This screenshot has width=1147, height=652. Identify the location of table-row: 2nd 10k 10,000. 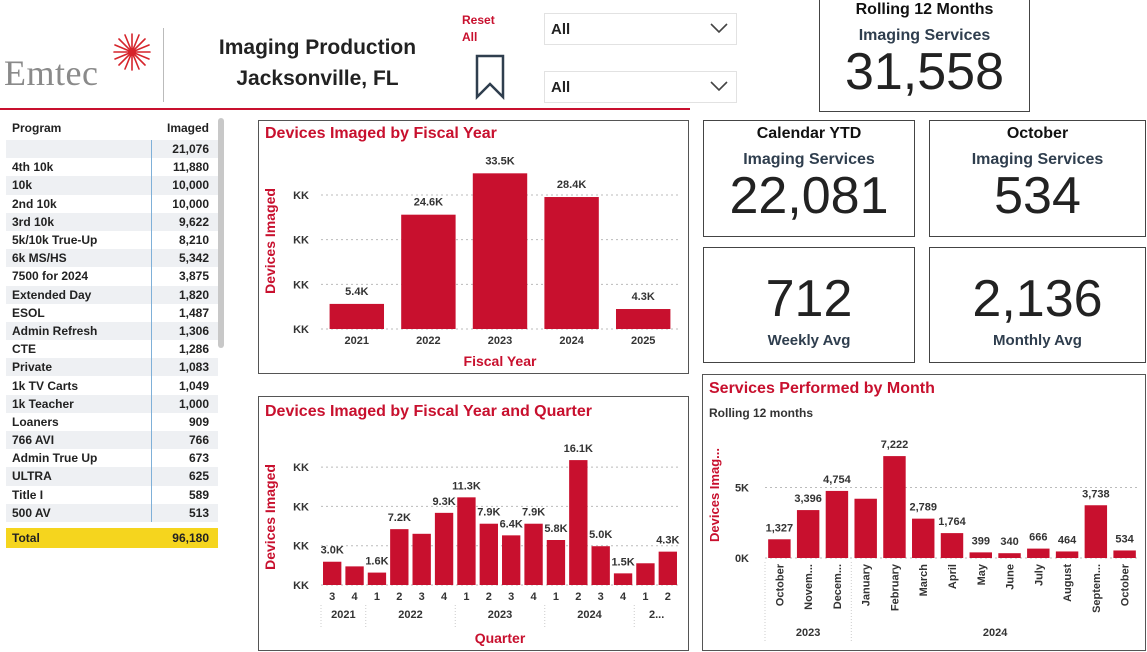
(112, 203).